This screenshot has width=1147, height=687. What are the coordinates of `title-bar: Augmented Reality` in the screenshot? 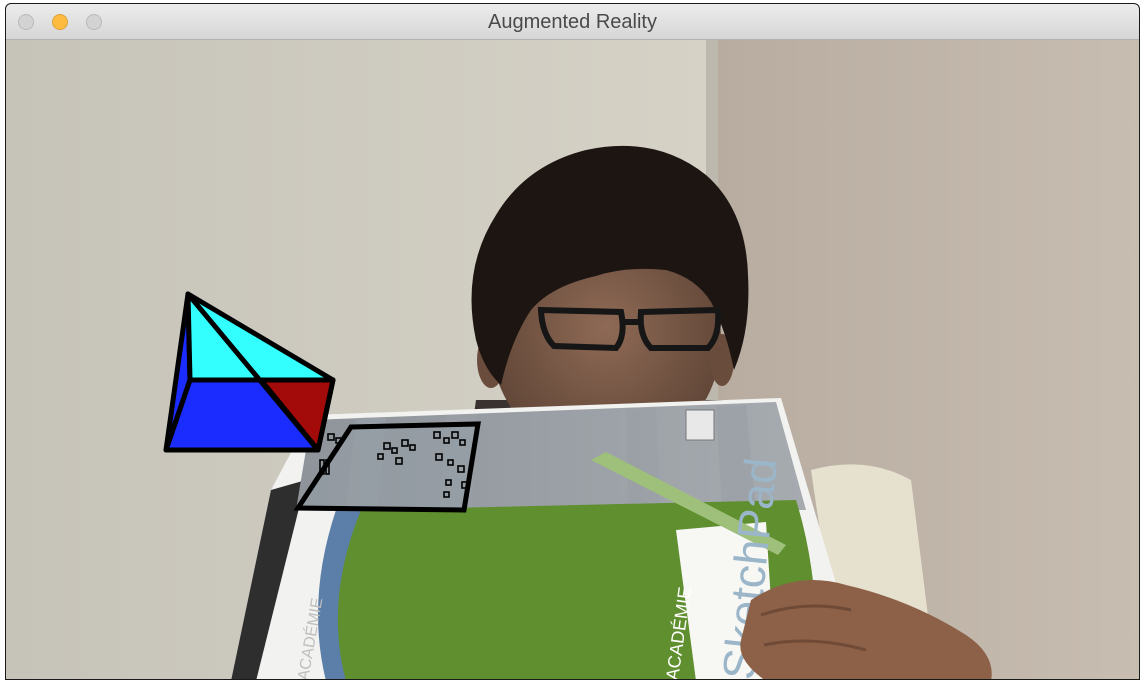 It's located at (572, 22).